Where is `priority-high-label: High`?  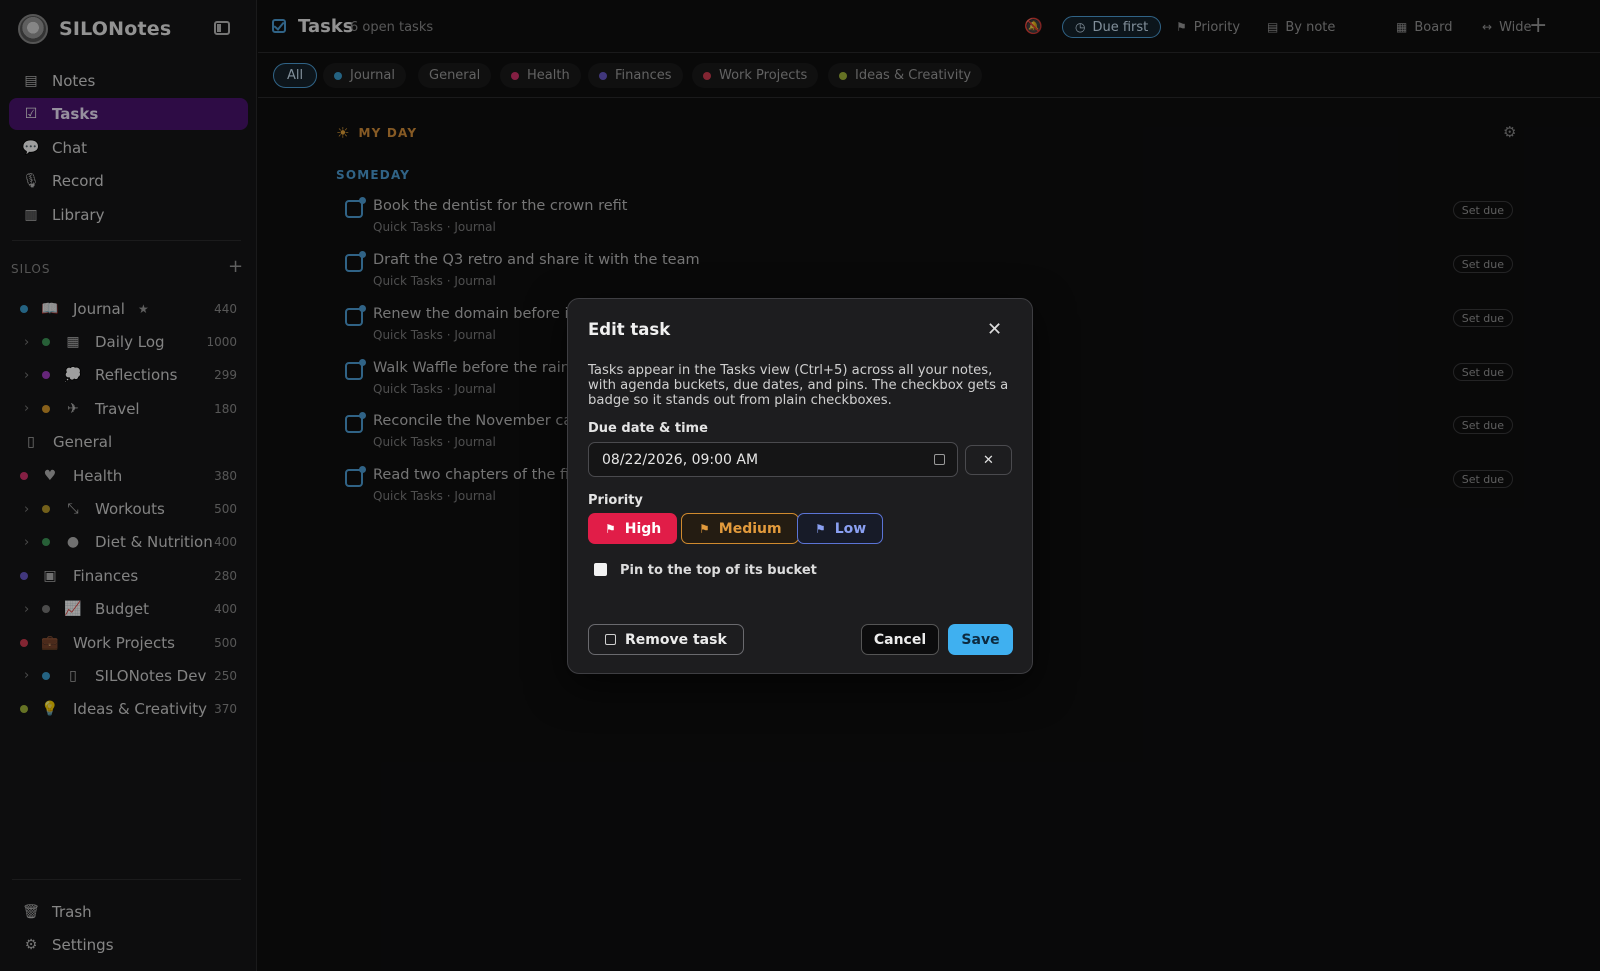
priority-high-label: High is located at coordinates (643, 528).